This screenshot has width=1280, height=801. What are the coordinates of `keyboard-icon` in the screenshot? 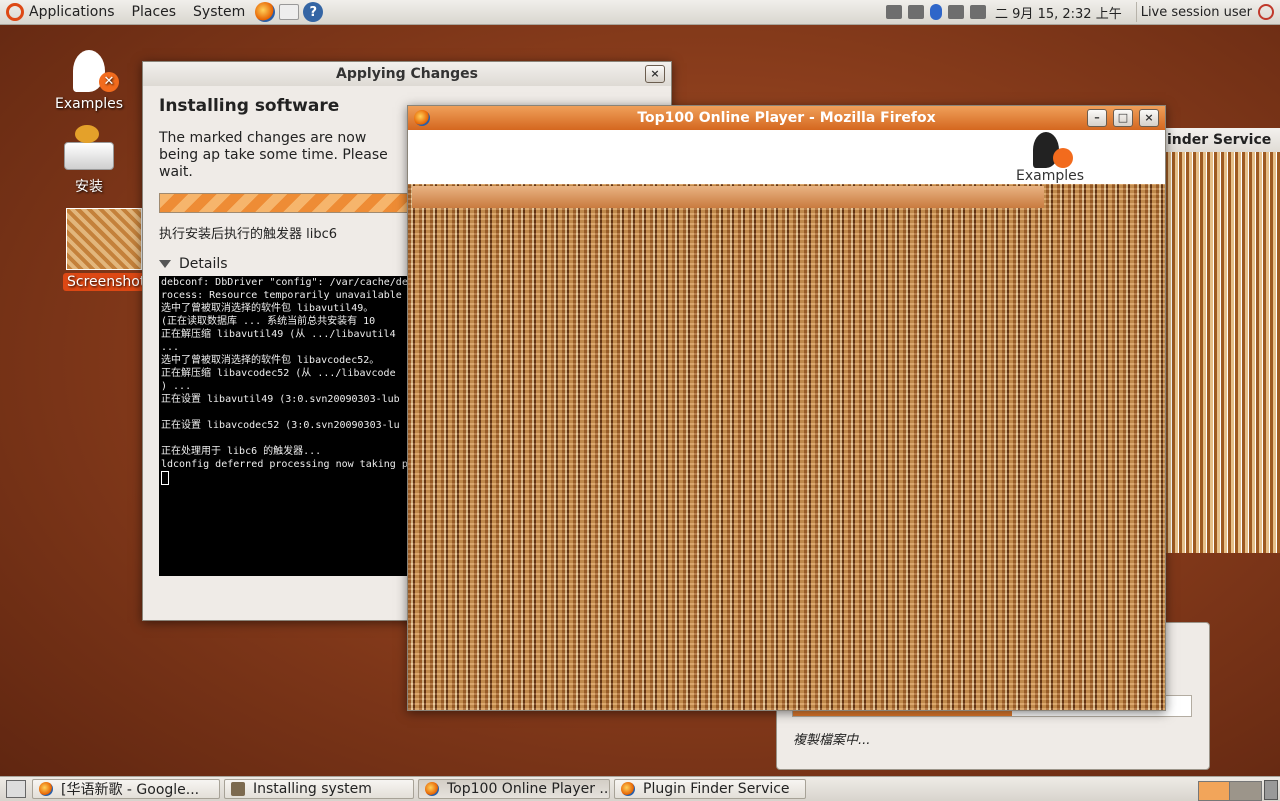 It's located at (956, 12).